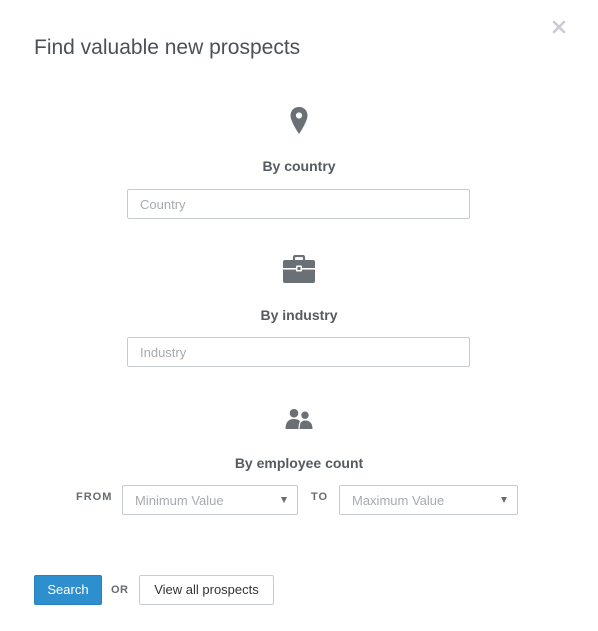 The image size is (598, 631). I want to click on close-icon, so click(559, 27).